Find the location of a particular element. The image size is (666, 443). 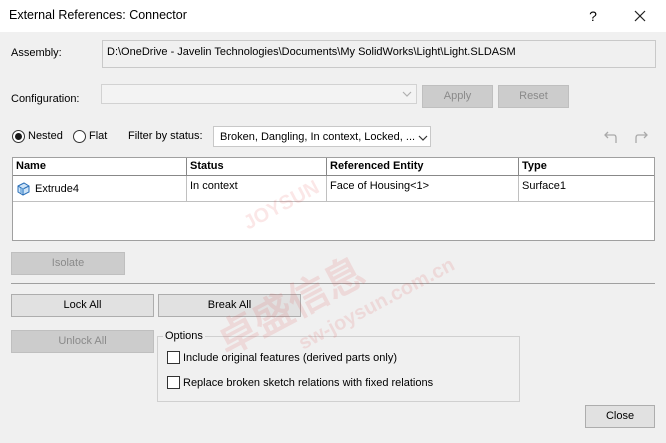

cell-referenced-entity: Face of Housing<1> is located at coordinates (423, 189).